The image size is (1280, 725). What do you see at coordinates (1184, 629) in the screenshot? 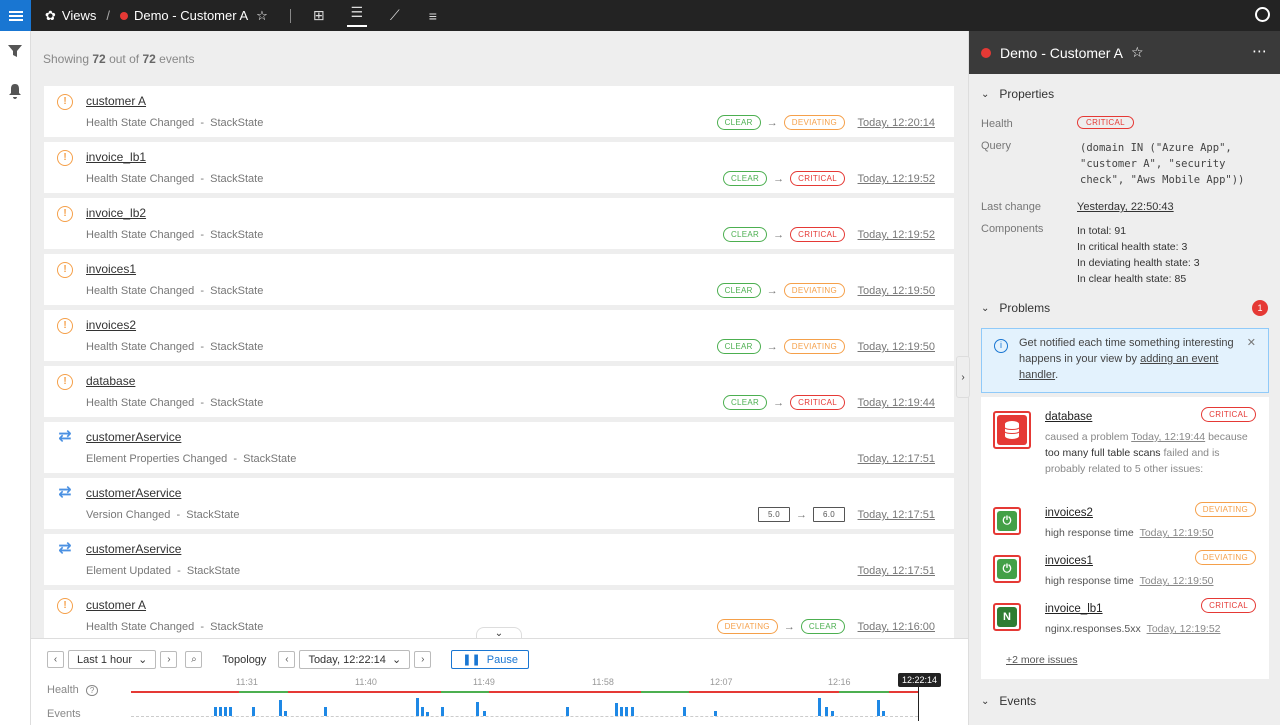
I see `related-problem-time: Today, 12:19:52` at bounding box center [1184, 629].